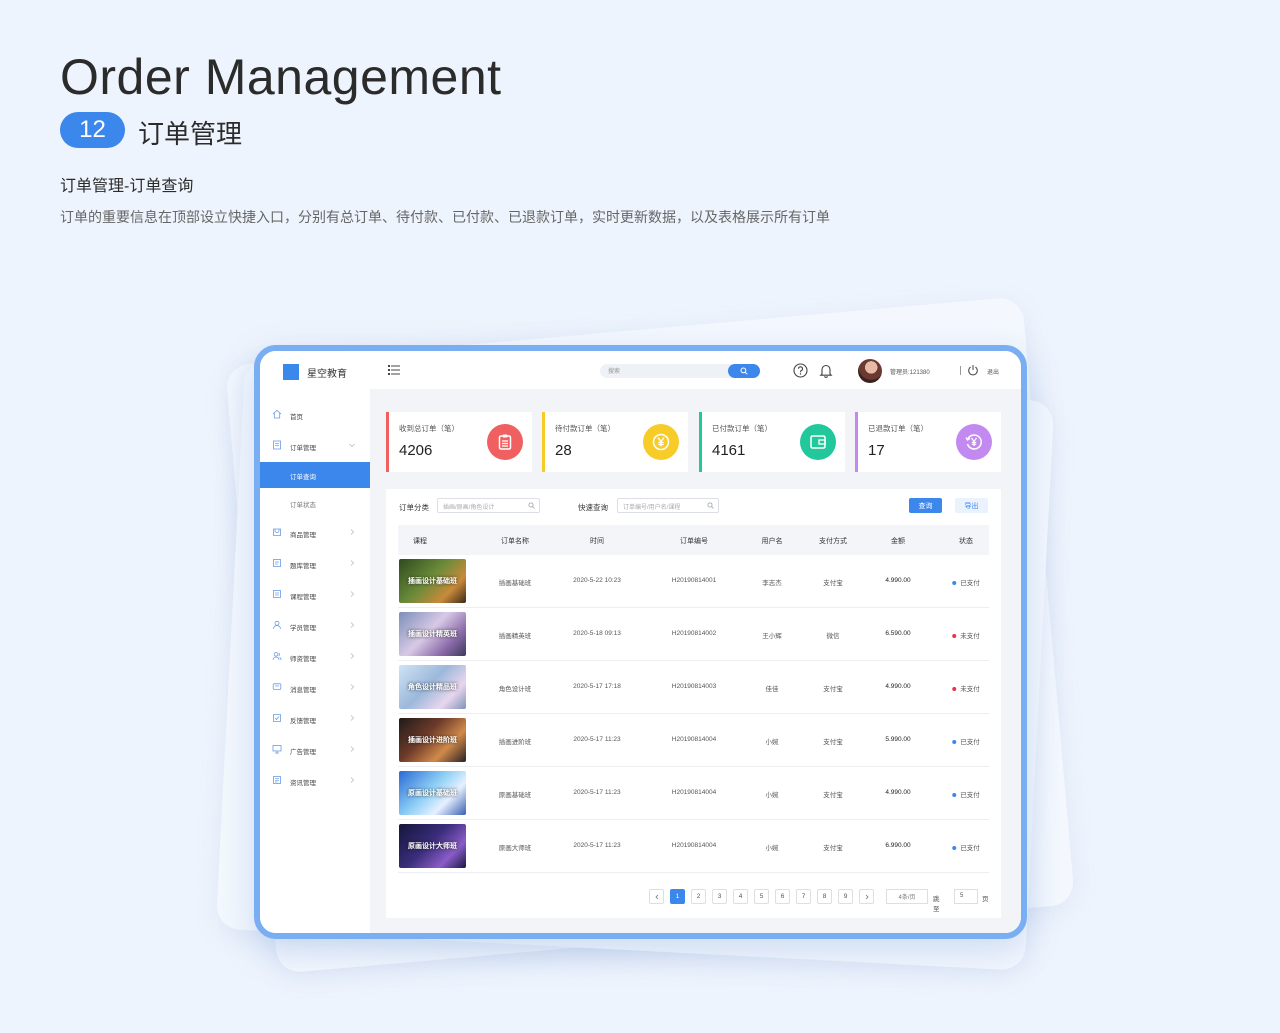 Image resolution: width=1280 pixels, height=1033 pixels. Describe the element at coordinates (971, 505) in the screenshot. I see `export-button: 导出` at that location.